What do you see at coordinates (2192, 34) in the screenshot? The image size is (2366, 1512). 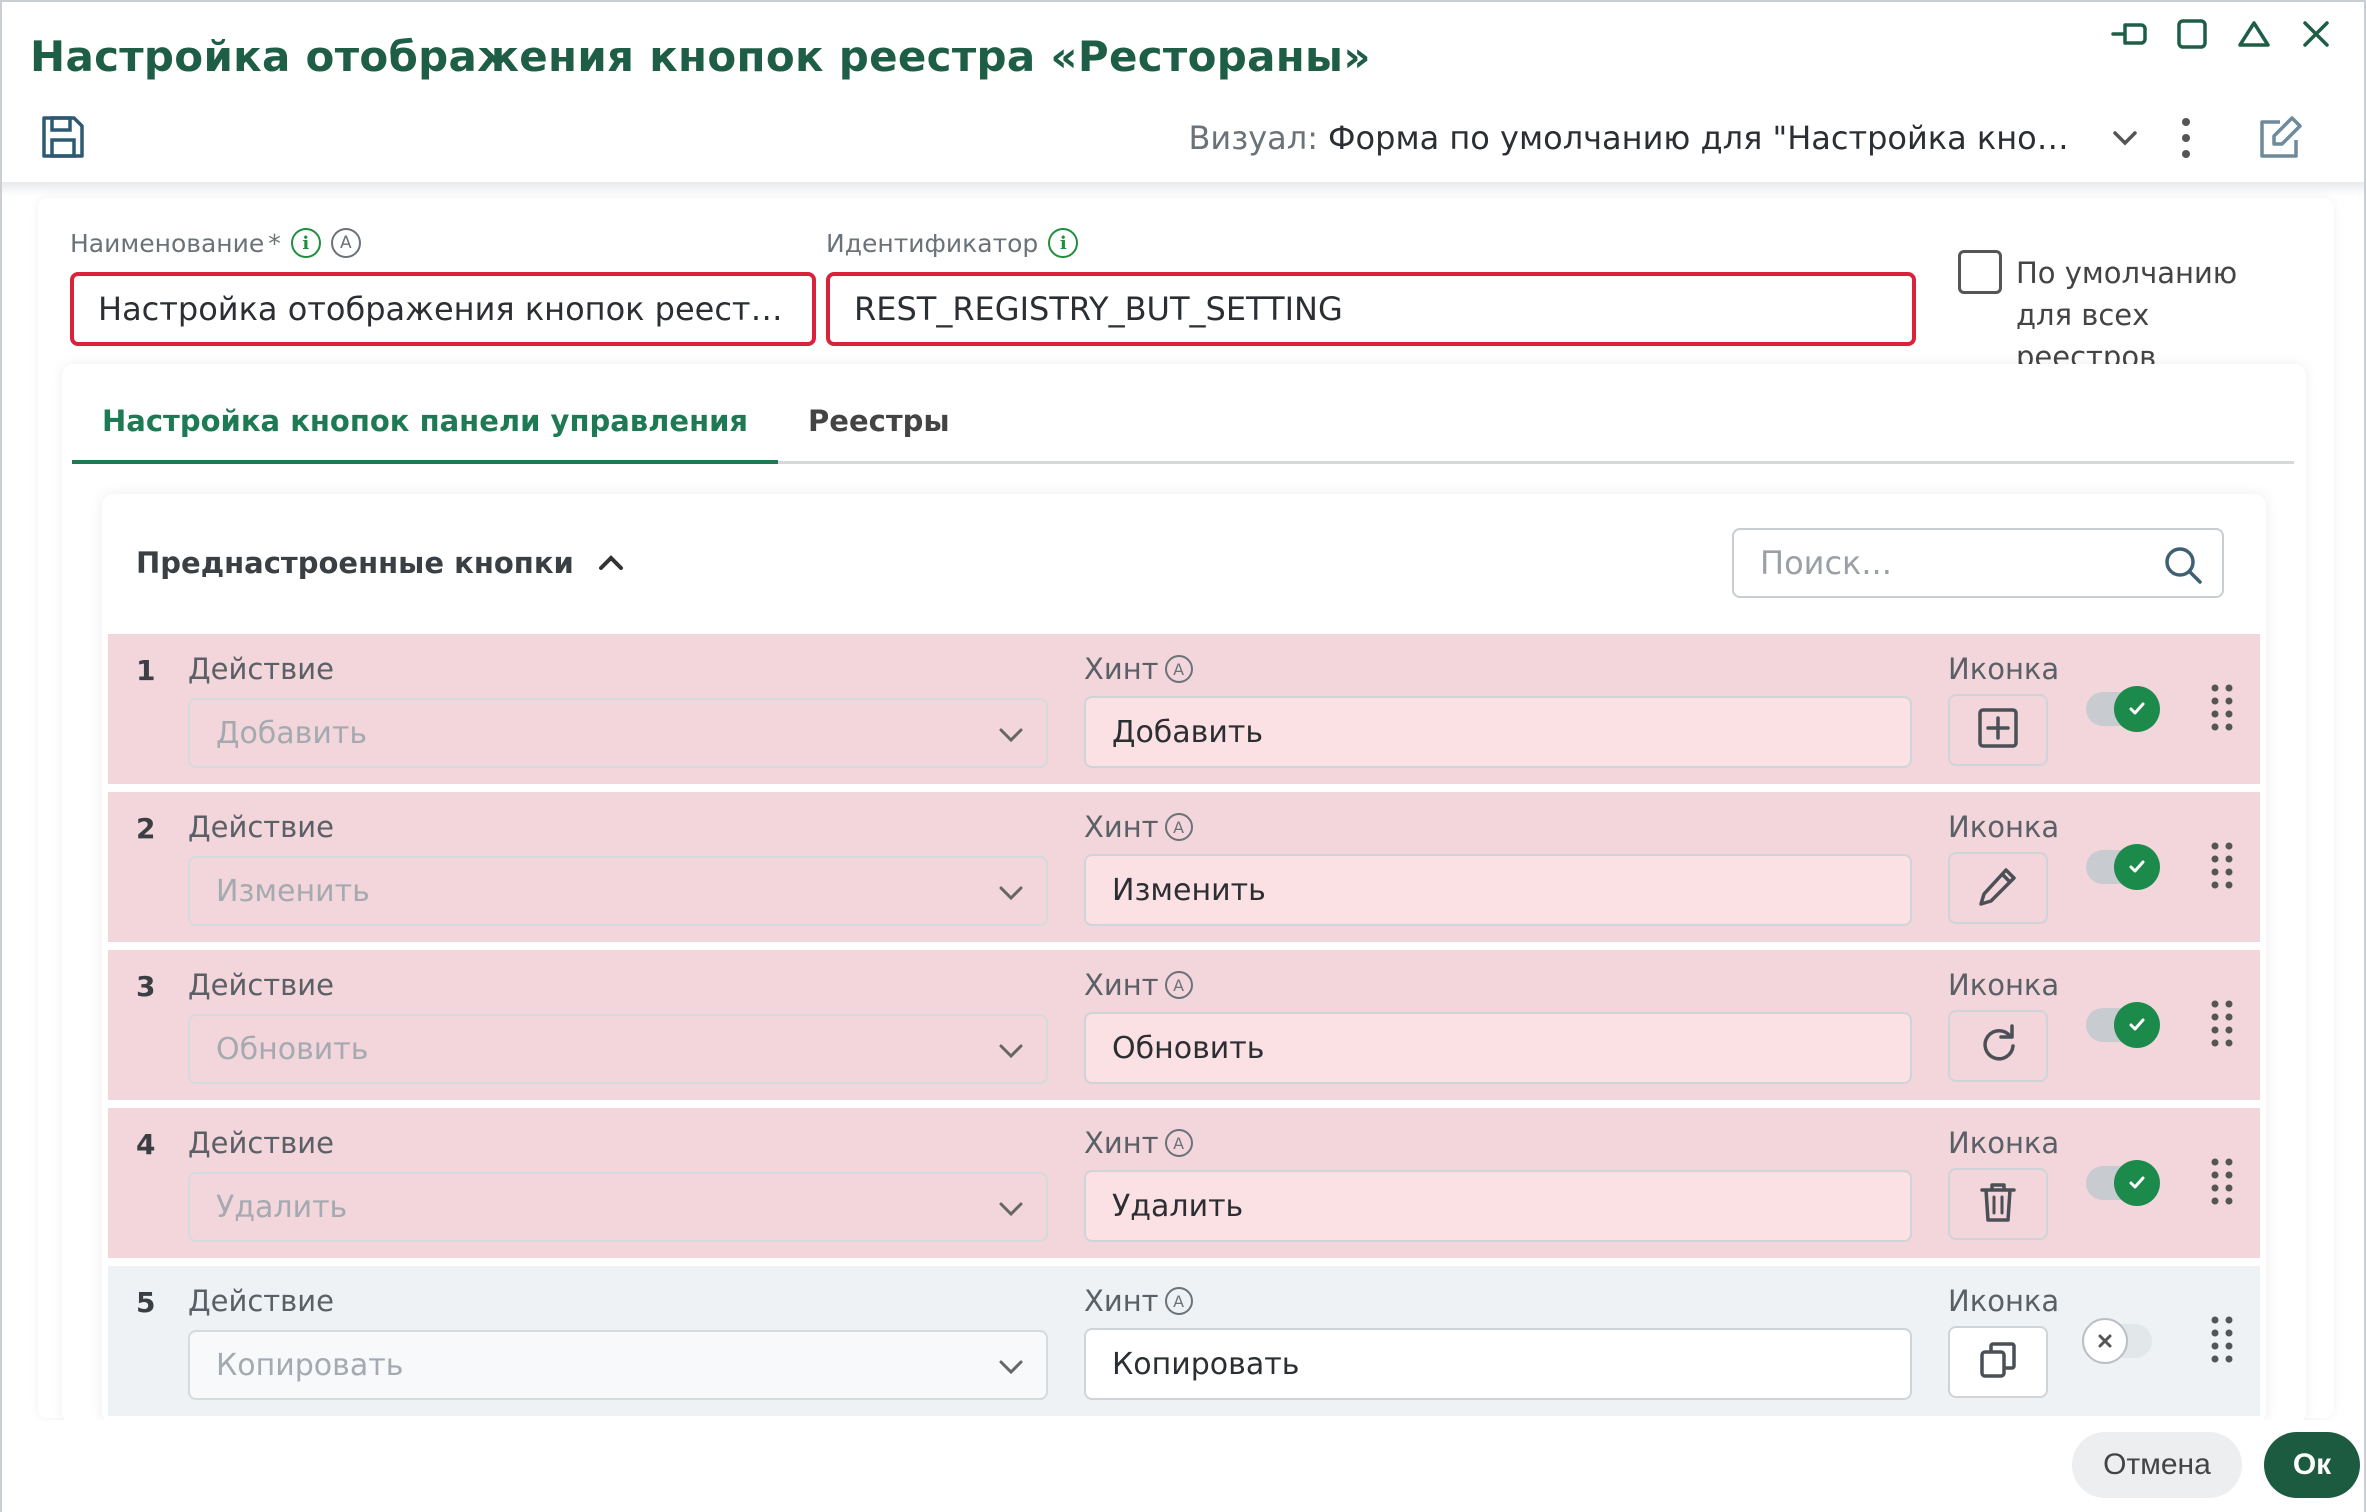 I see `maximize-icon` at bounding box center [2192, 34].